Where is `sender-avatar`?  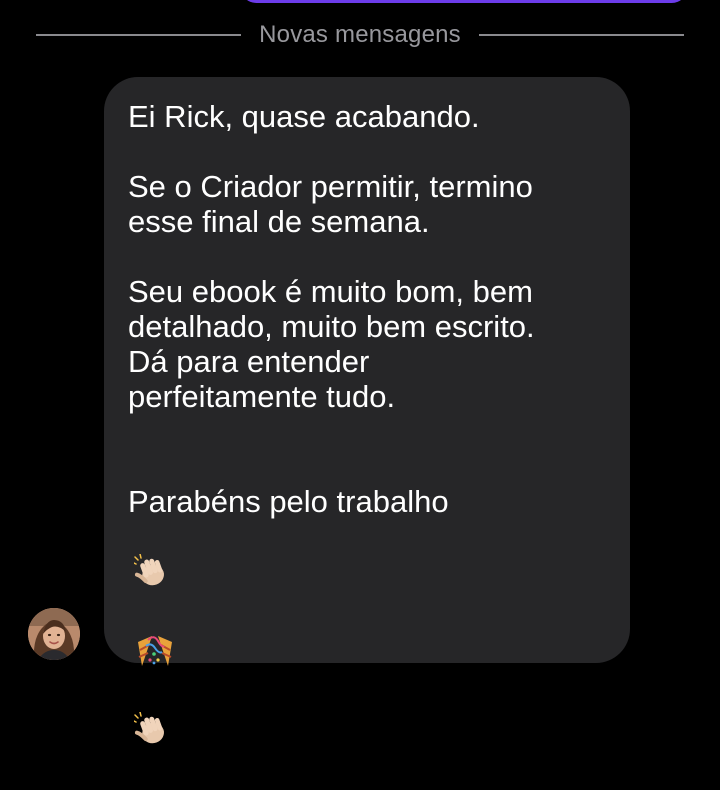 sender-avatar is located at coordinates (54, 634).